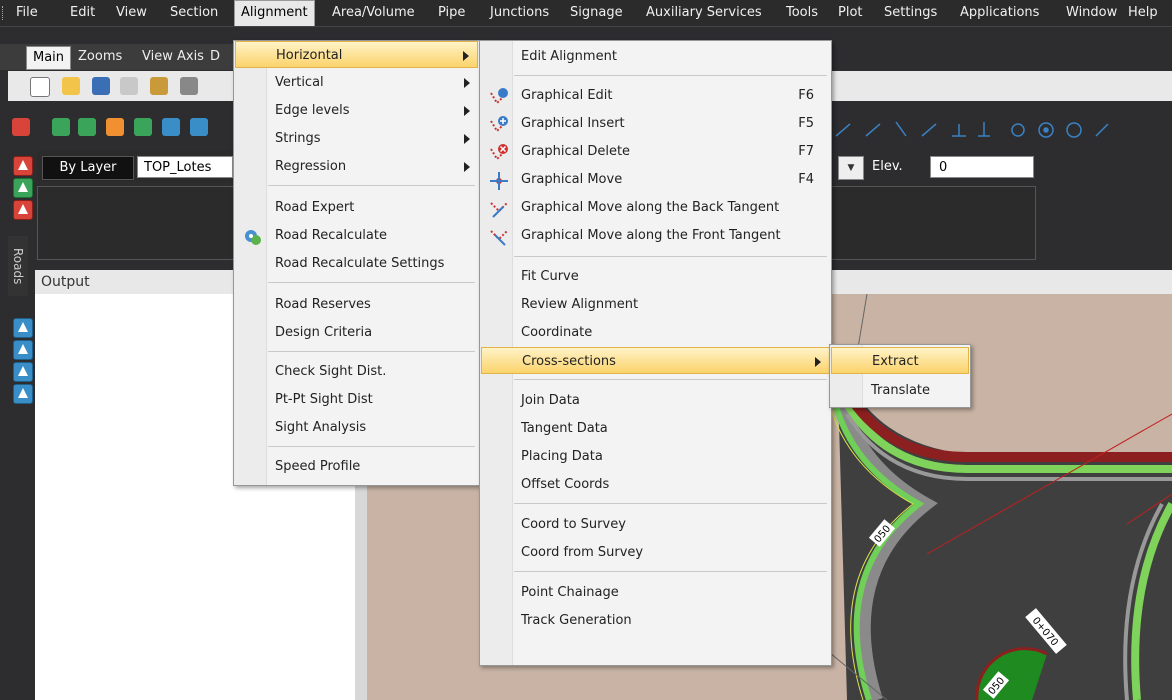 This screenshot has width=1172, height=700. What do you see at coordinates (655, 235) in the screenshot?
I see `menu-item-move-front-tangent: Graphical Move along the Front Tangent` at bounding box center [655, 235].